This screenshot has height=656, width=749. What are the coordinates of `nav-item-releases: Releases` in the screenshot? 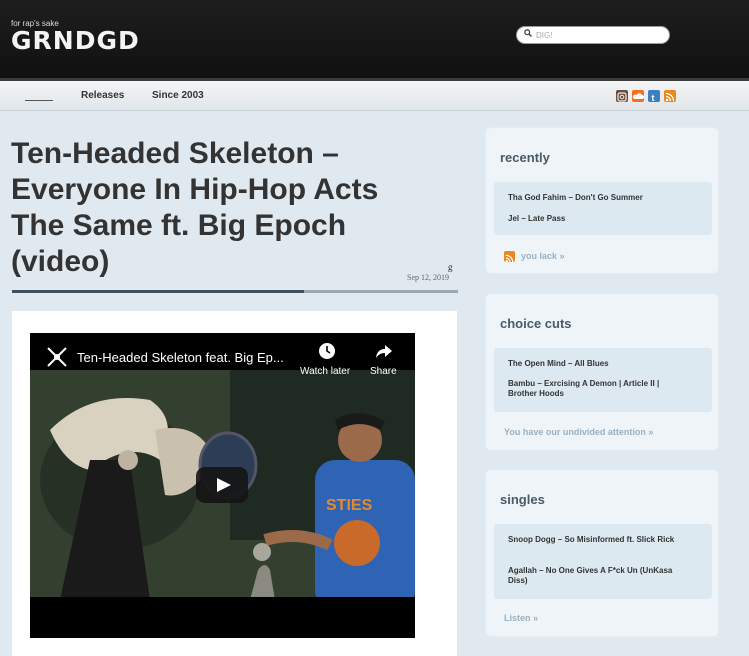 It's located at (102, 95).